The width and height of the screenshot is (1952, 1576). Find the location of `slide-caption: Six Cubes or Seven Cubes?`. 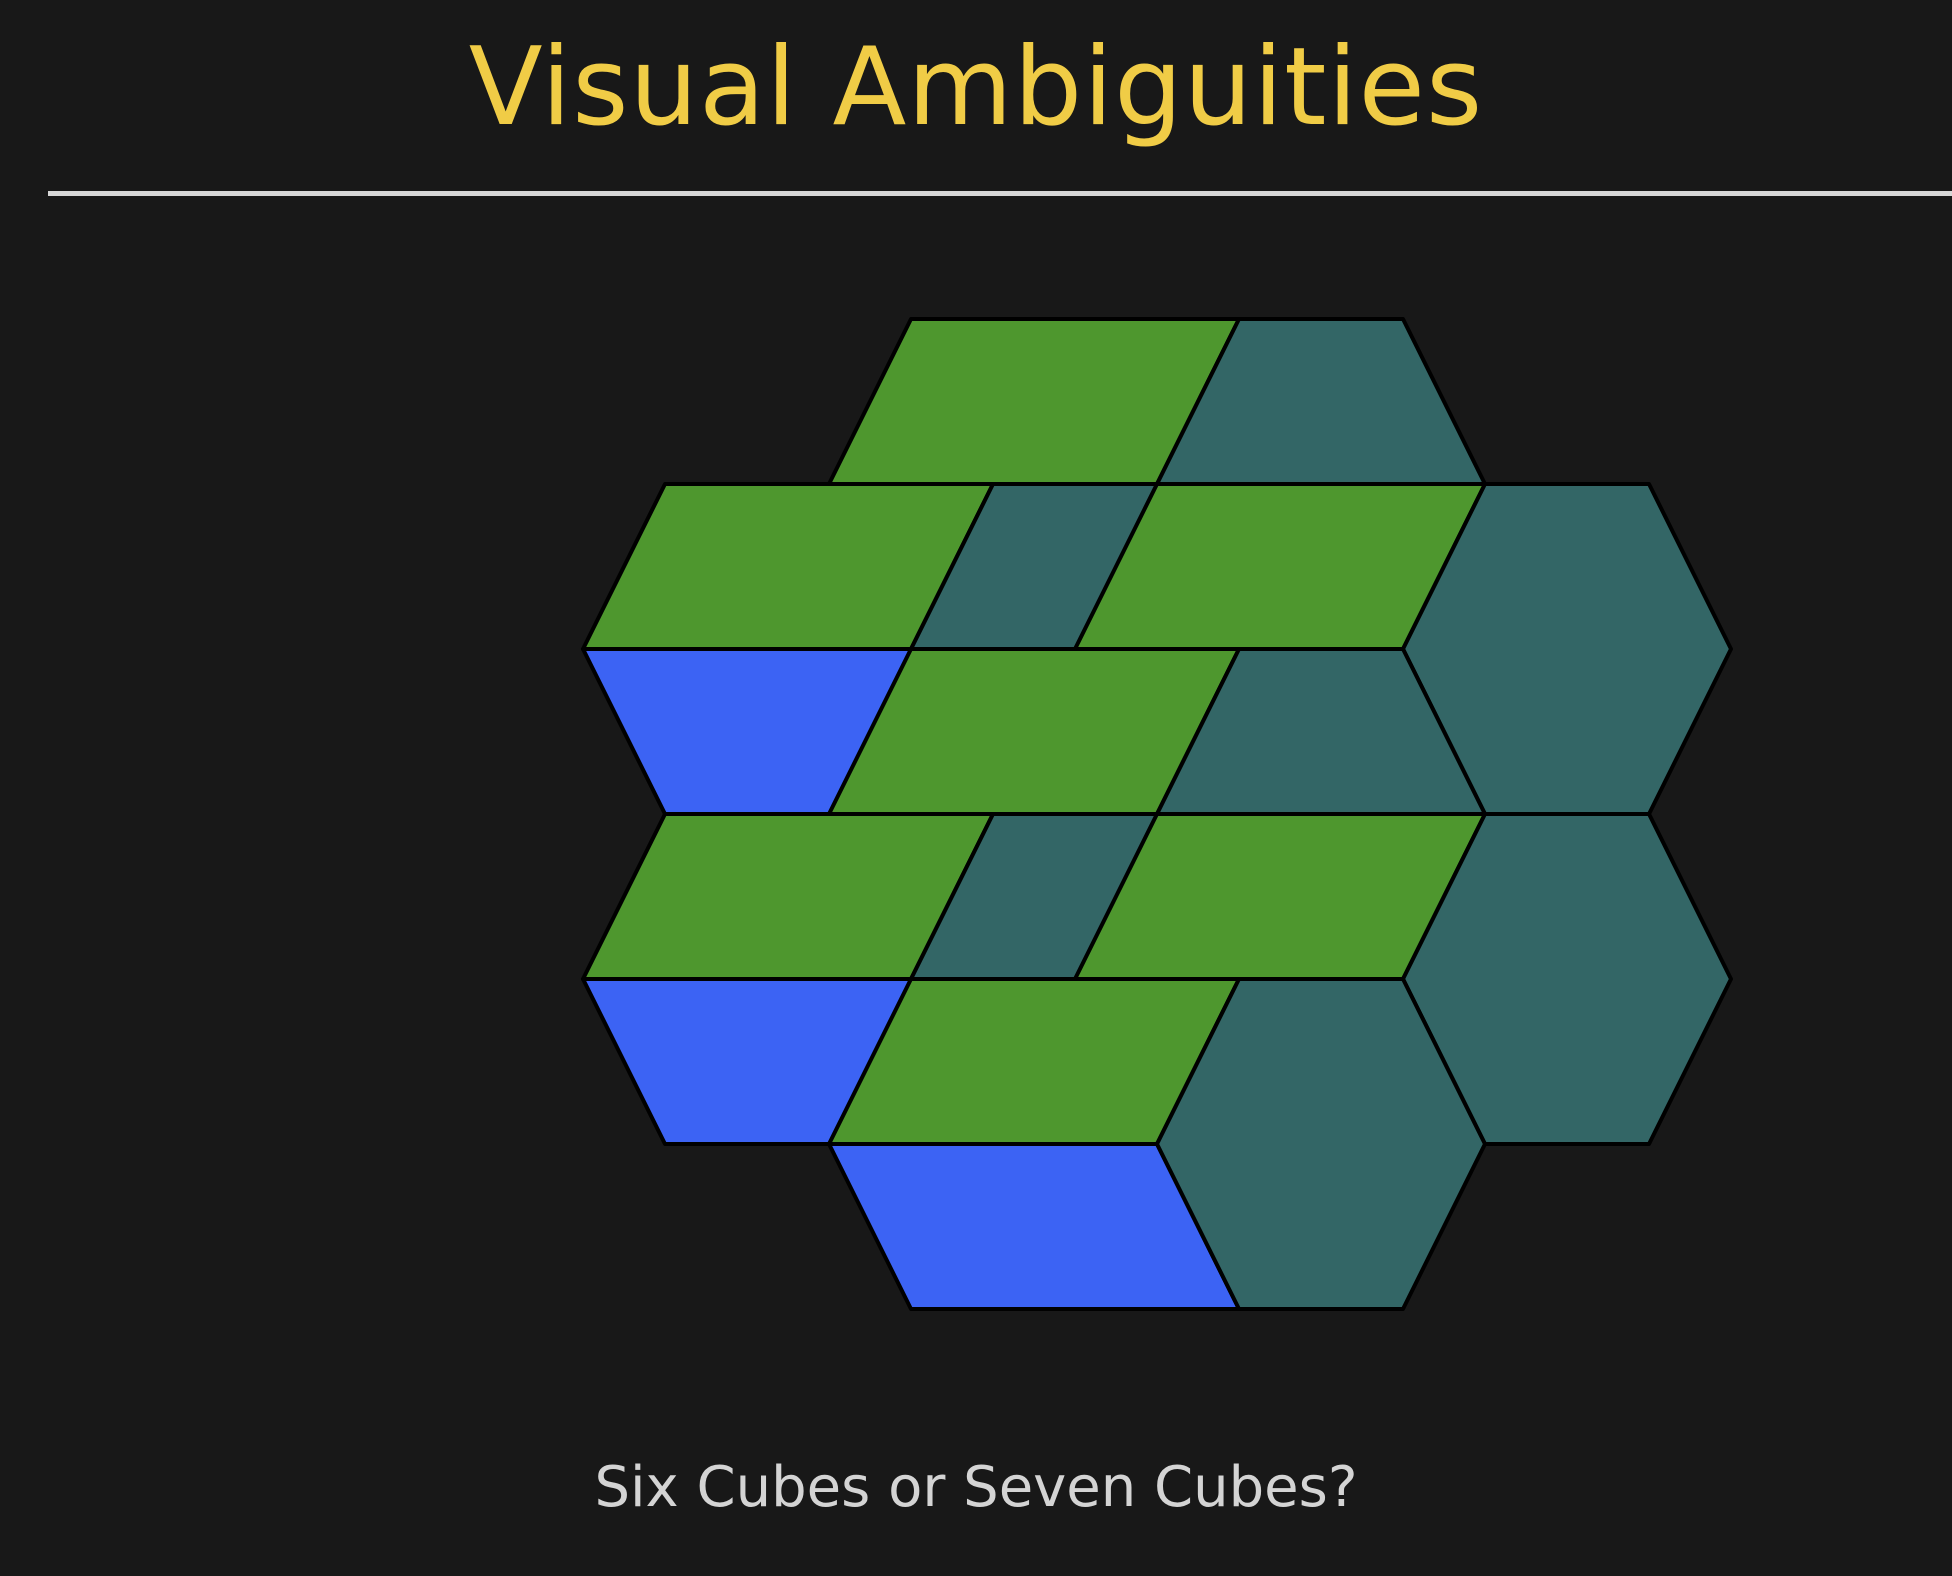

slide-caption: Six Cubes or Seven Cubes? is located at coordinates (976, 1487).